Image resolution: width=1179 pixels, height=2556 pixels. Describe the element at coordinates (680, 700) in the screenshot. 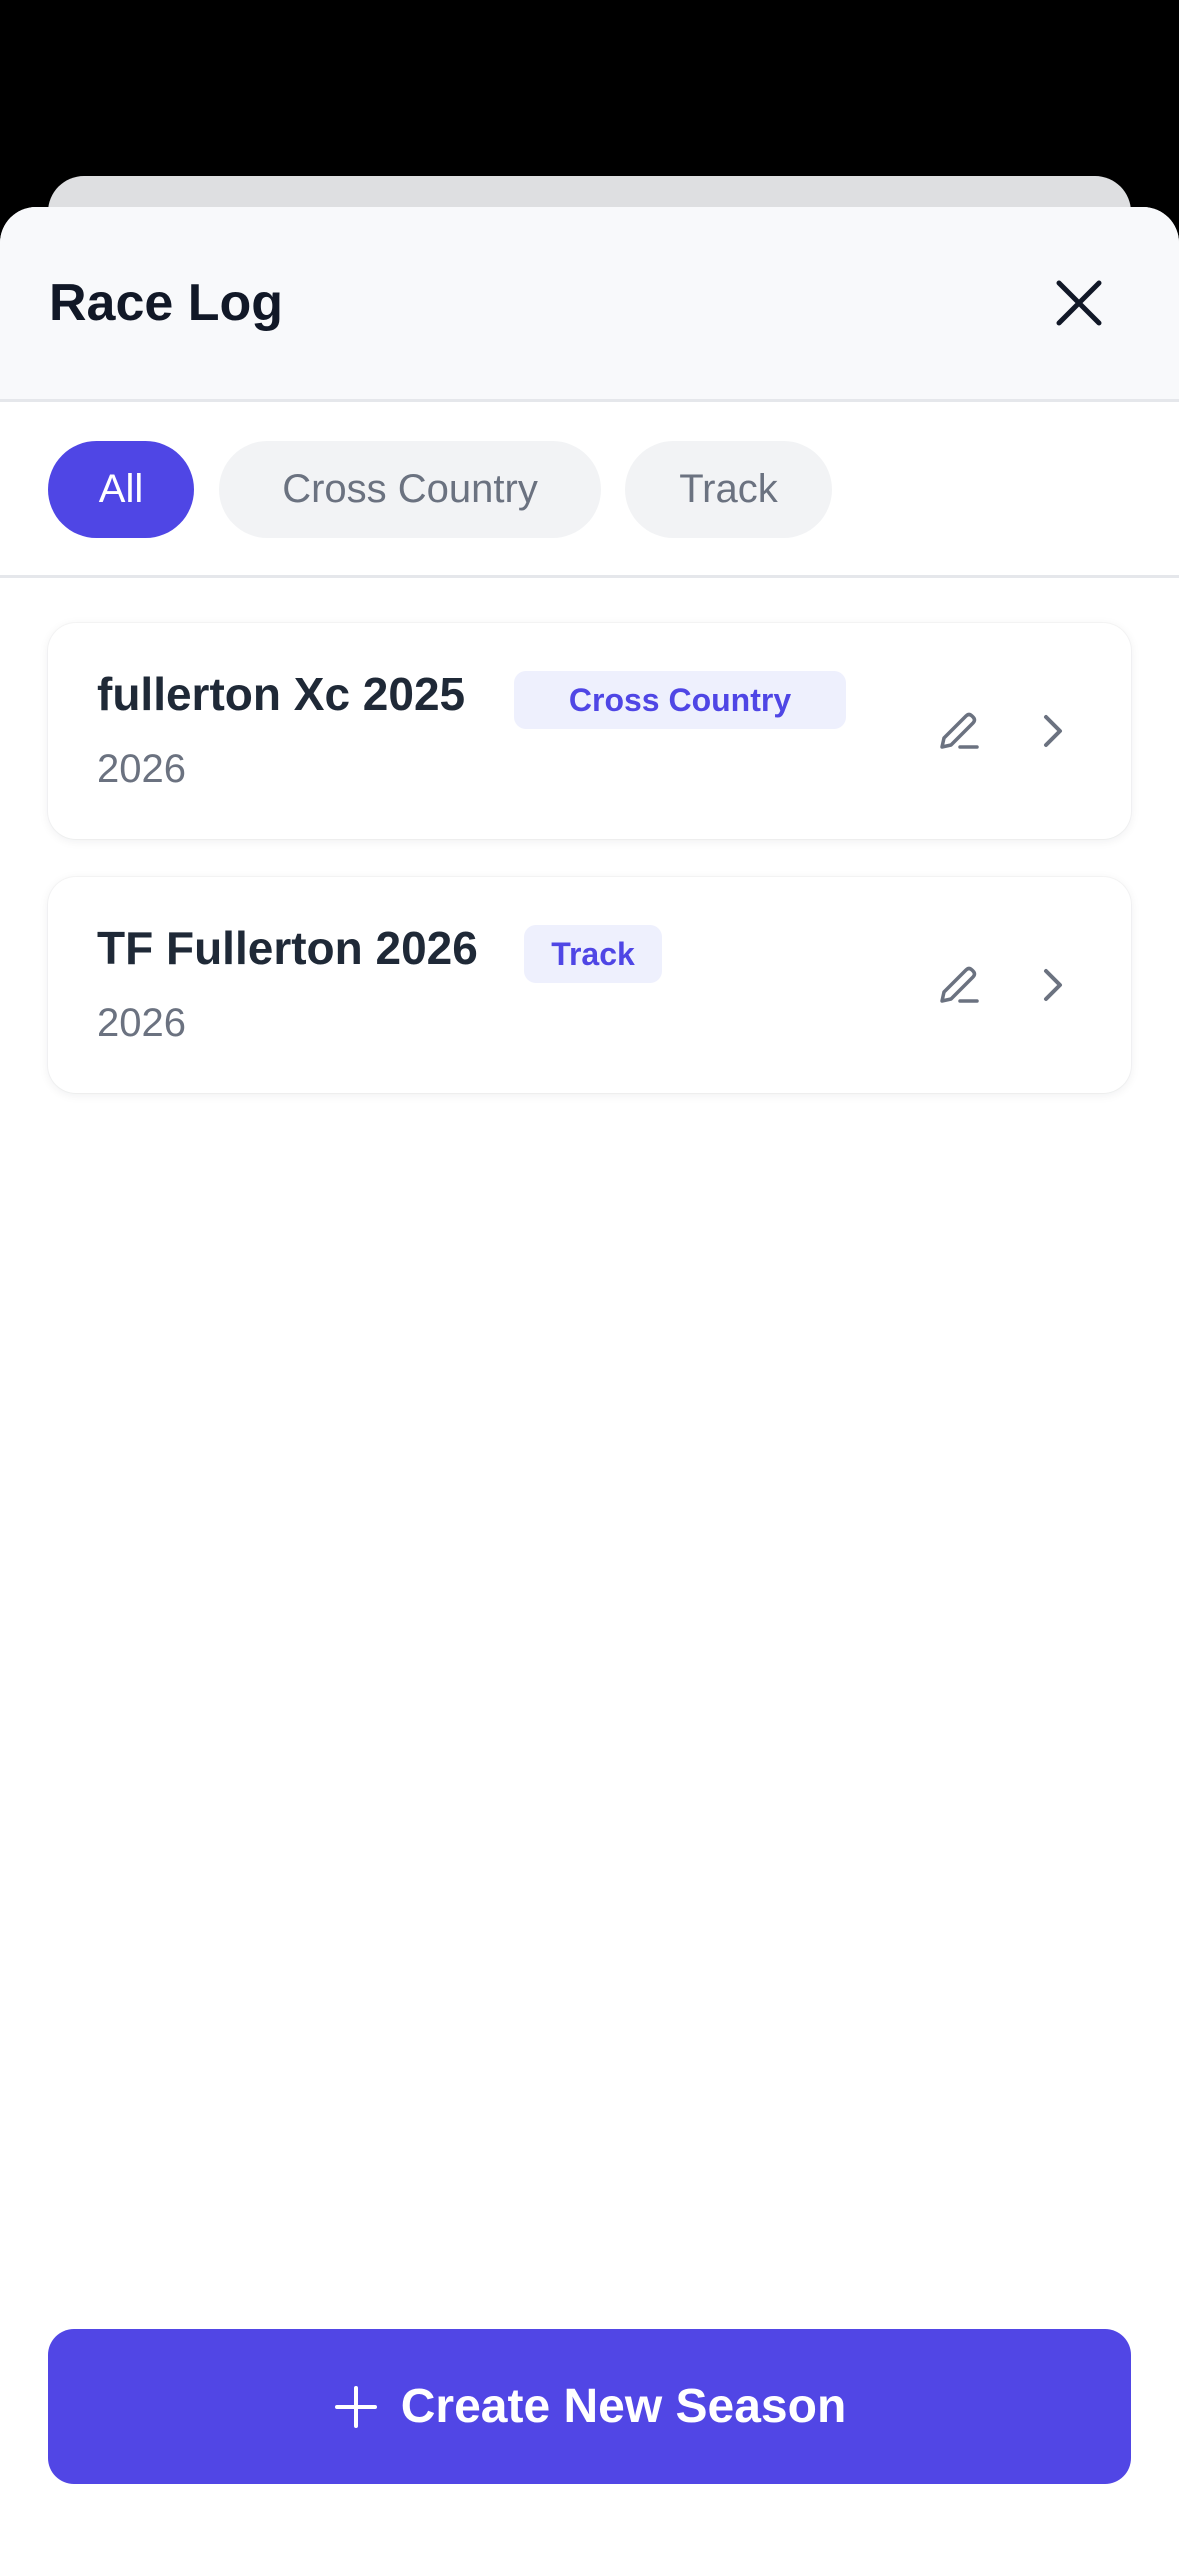

I see `season-type-badge: Cross Country` at that location.